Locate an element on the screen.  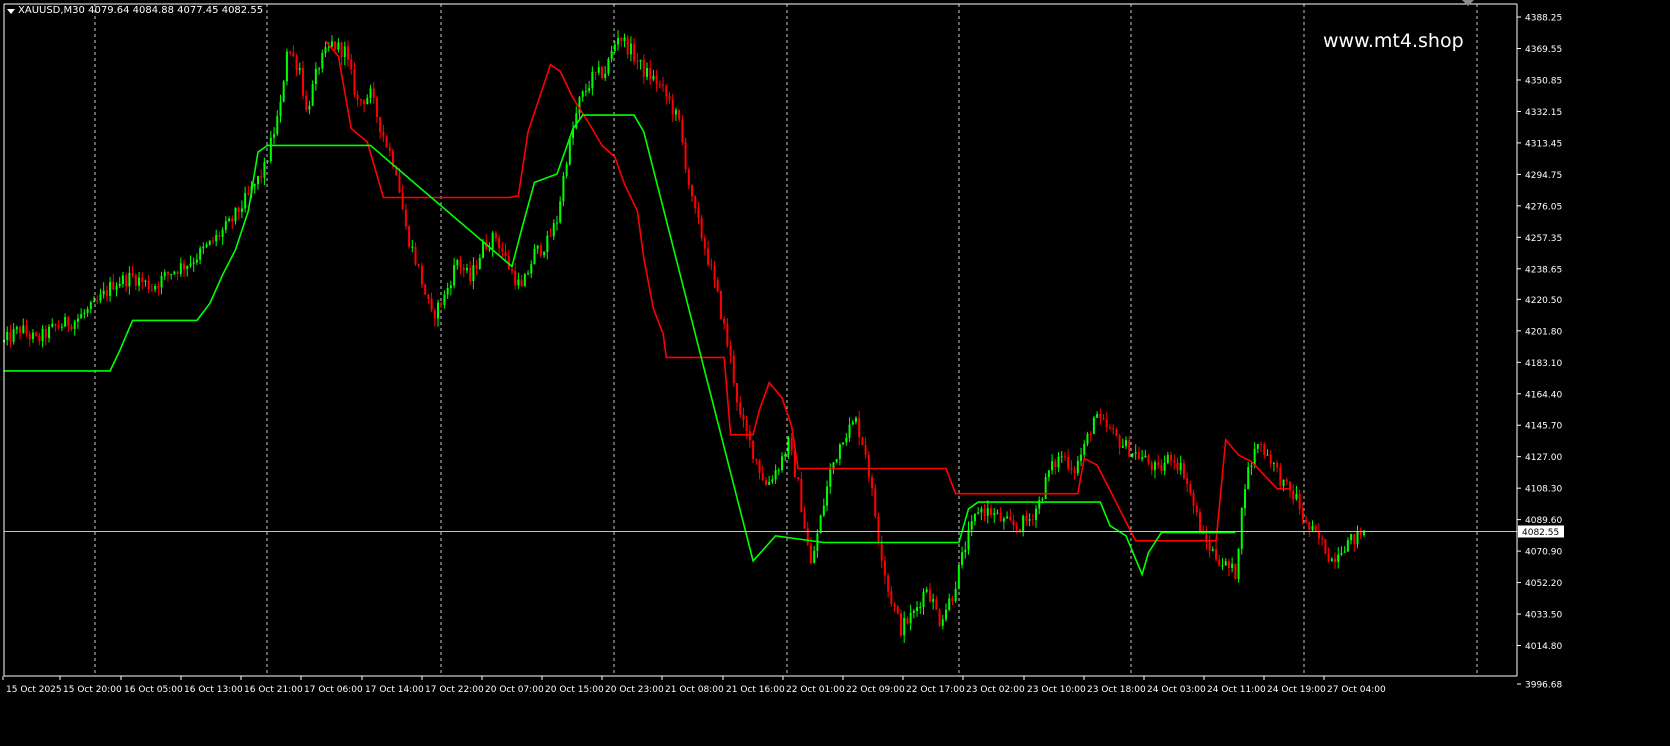
chart-shift-marker-icon is located at coordinates (1468, 3).